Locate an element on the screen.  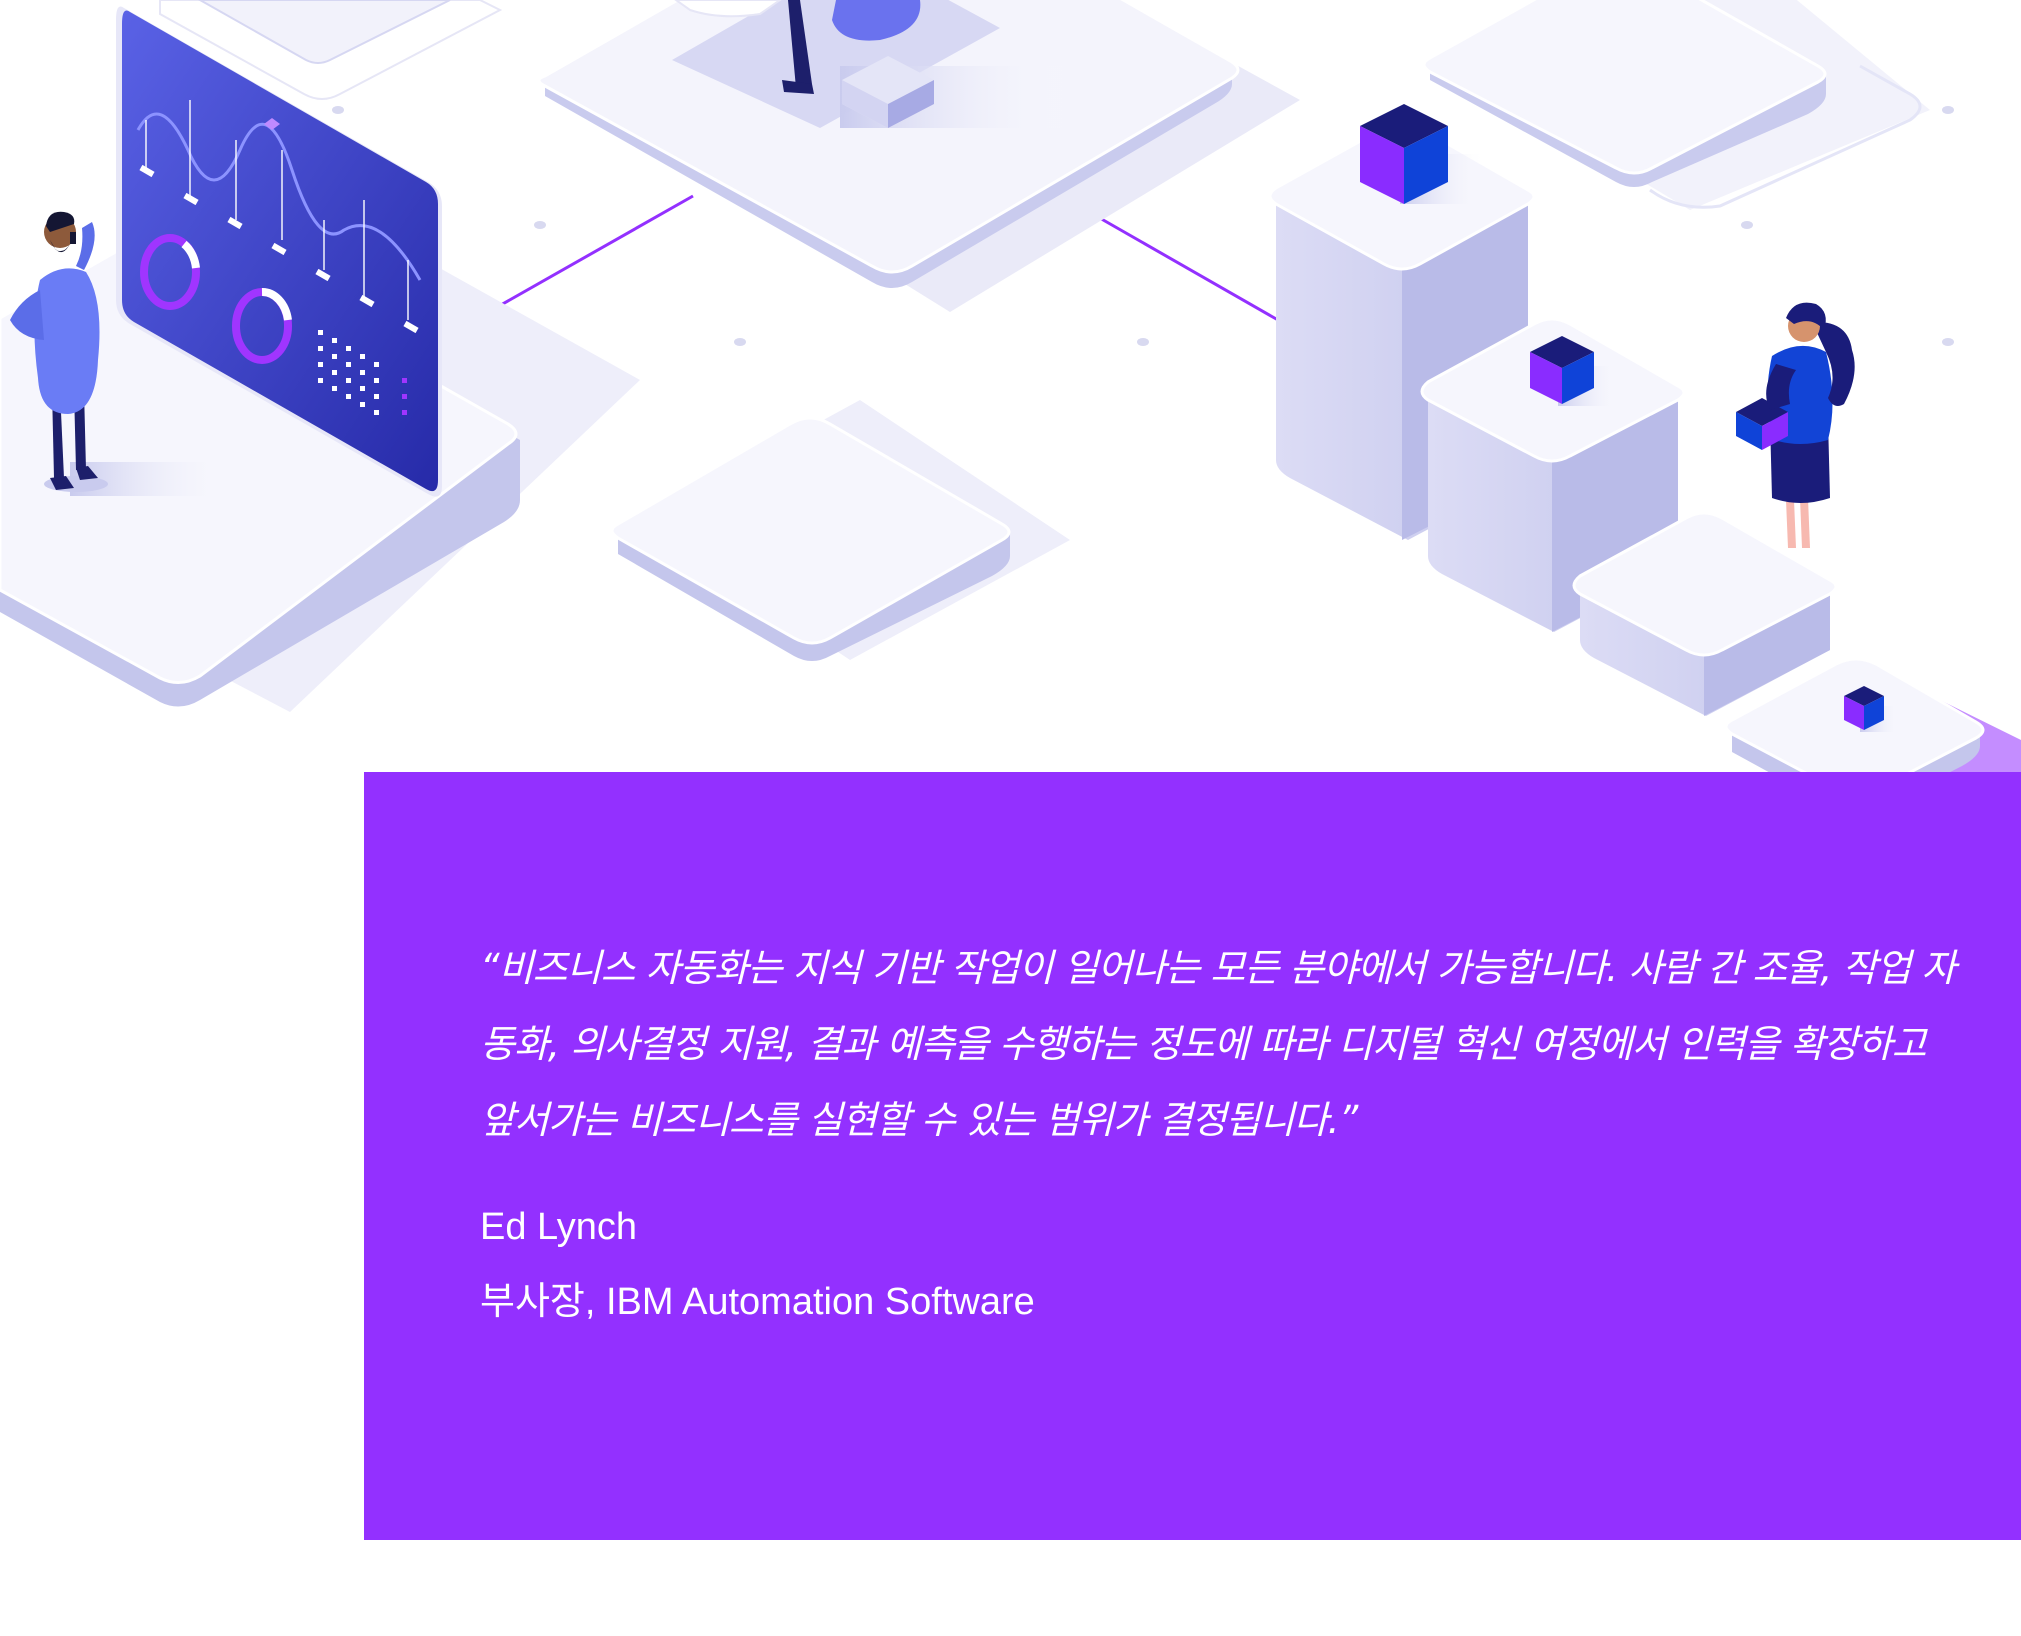
author-name: Ed Lynch is located at coordinates (559, 1227).